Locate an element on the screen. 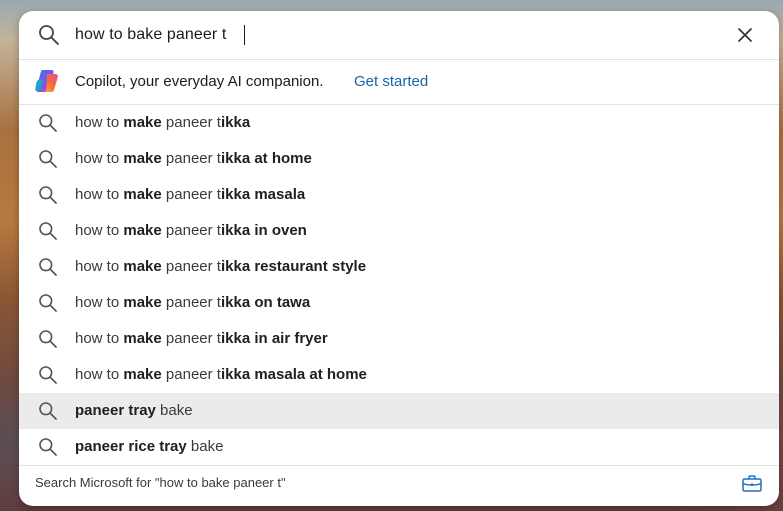  copilot-logo-icon is located at coordinates (46, 81).